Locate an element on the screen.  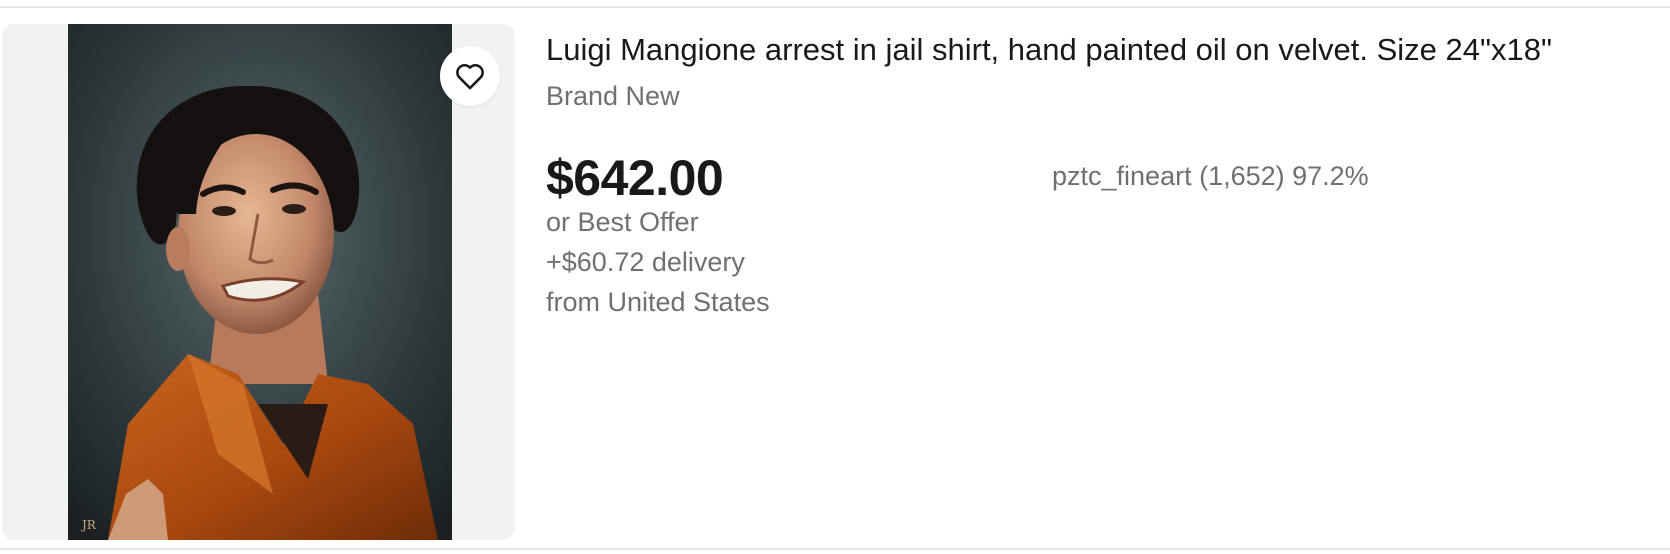
delivery-cost: +$60.72 delivery is located at coordinates (645, 262).